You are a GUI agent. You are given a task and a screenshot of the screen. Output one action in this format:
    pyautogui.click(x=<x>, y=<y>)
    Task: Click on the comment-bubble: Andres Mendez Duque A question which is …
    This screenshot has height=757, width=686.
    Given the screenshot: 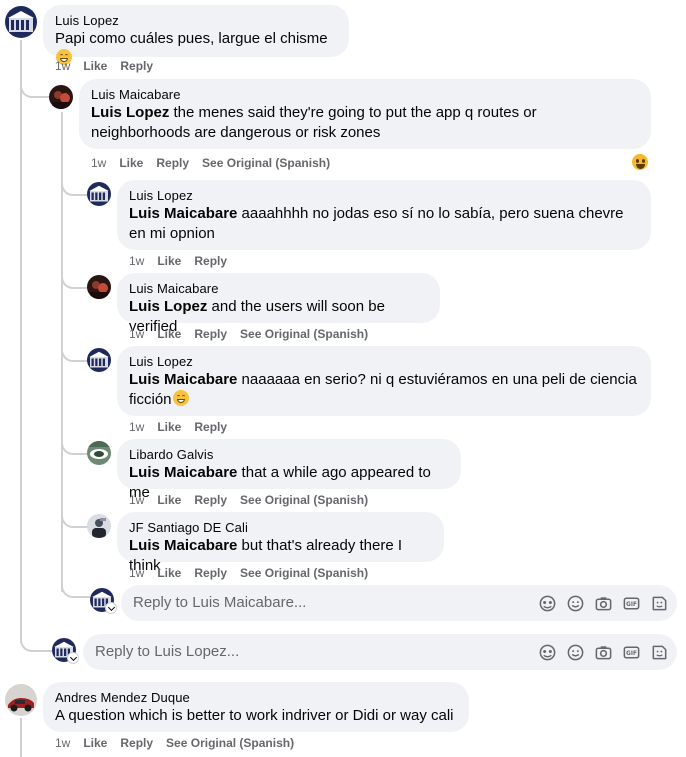 What is the action you would take?
    pyautogui.click(x=256, y=707)
    